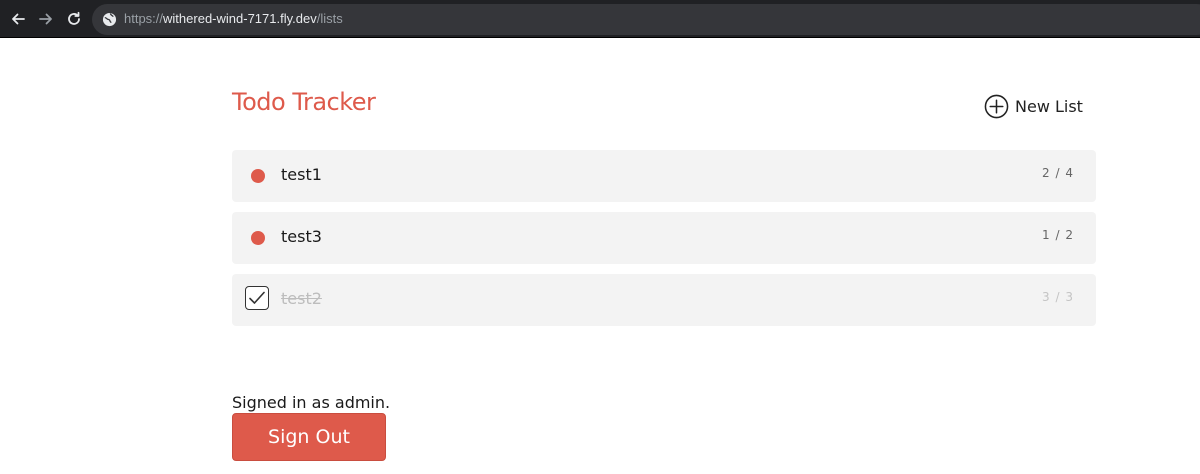  I want to click on globe-icon, so click(109, 19).